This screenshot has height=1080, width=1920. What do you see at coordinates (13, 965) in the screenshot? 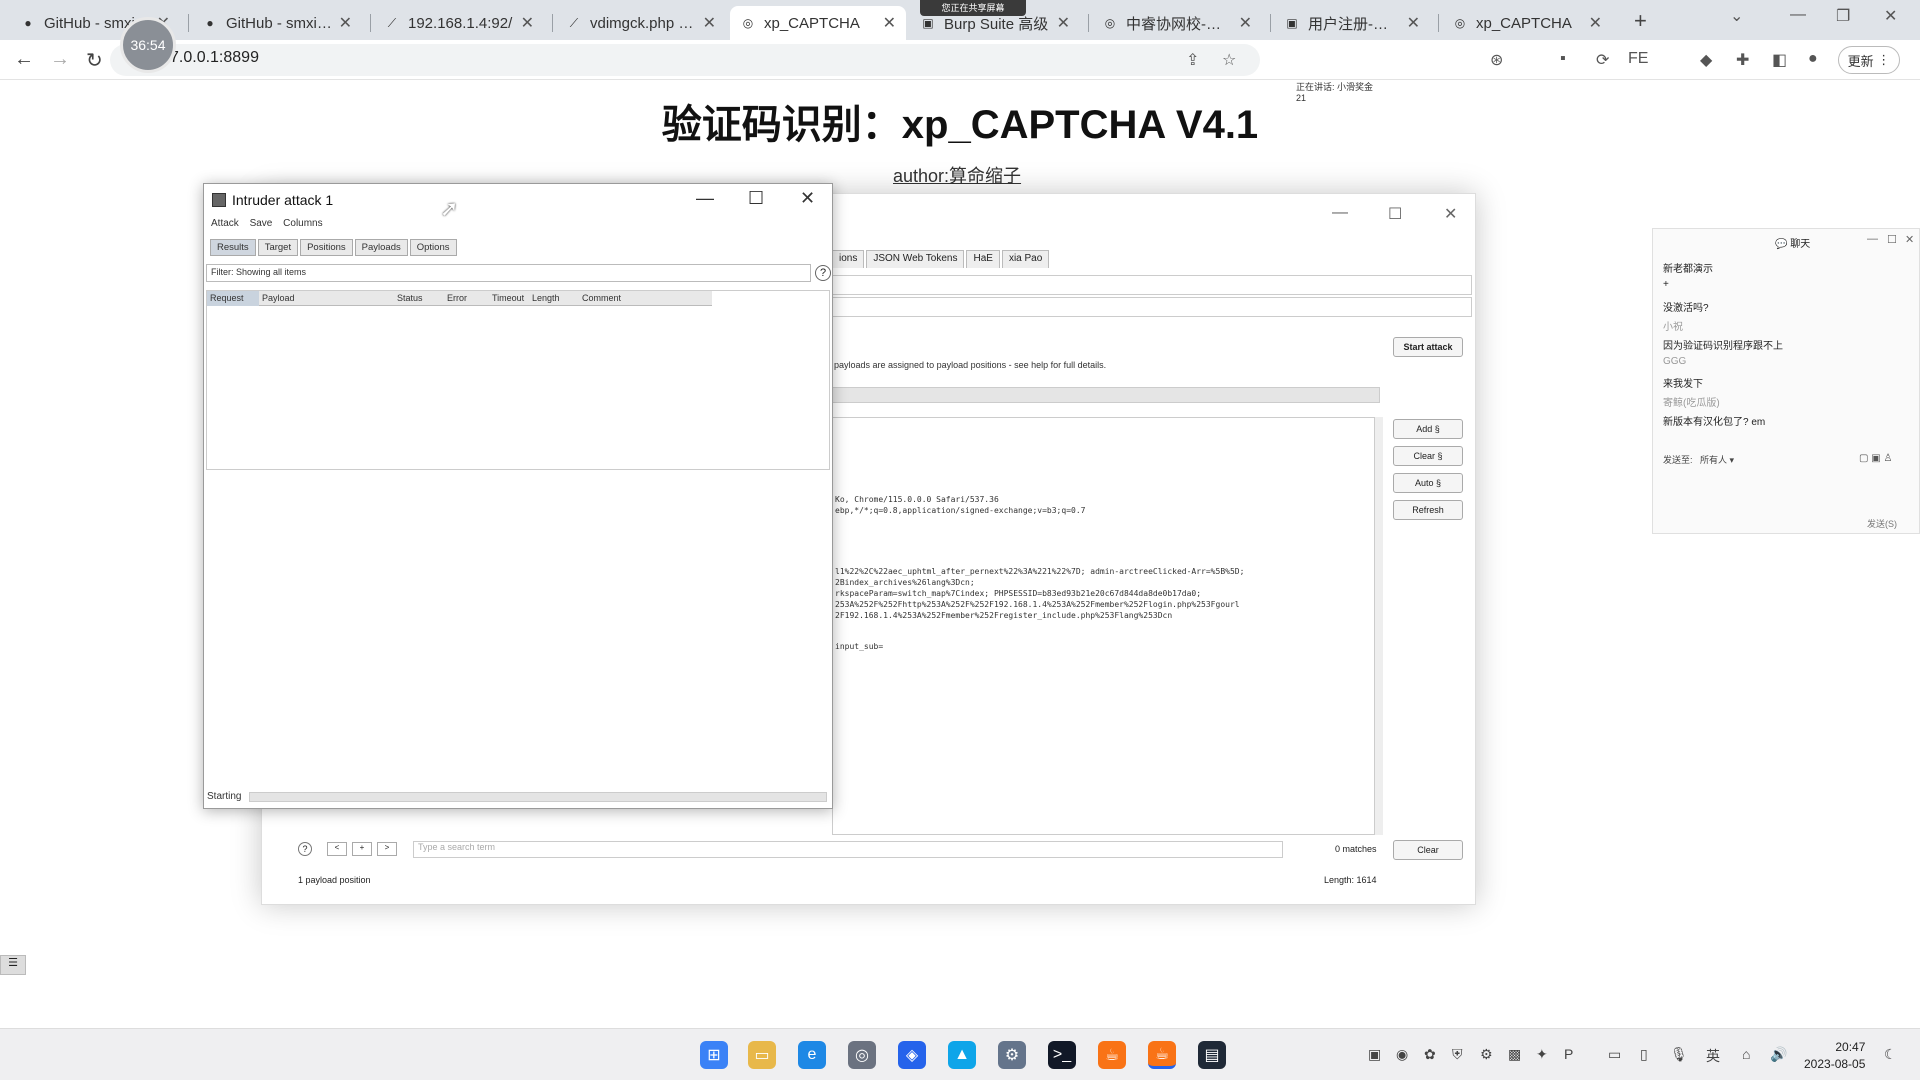
I see `sidebar-toggle-icon: ☰` at bounding box center [13, 965].